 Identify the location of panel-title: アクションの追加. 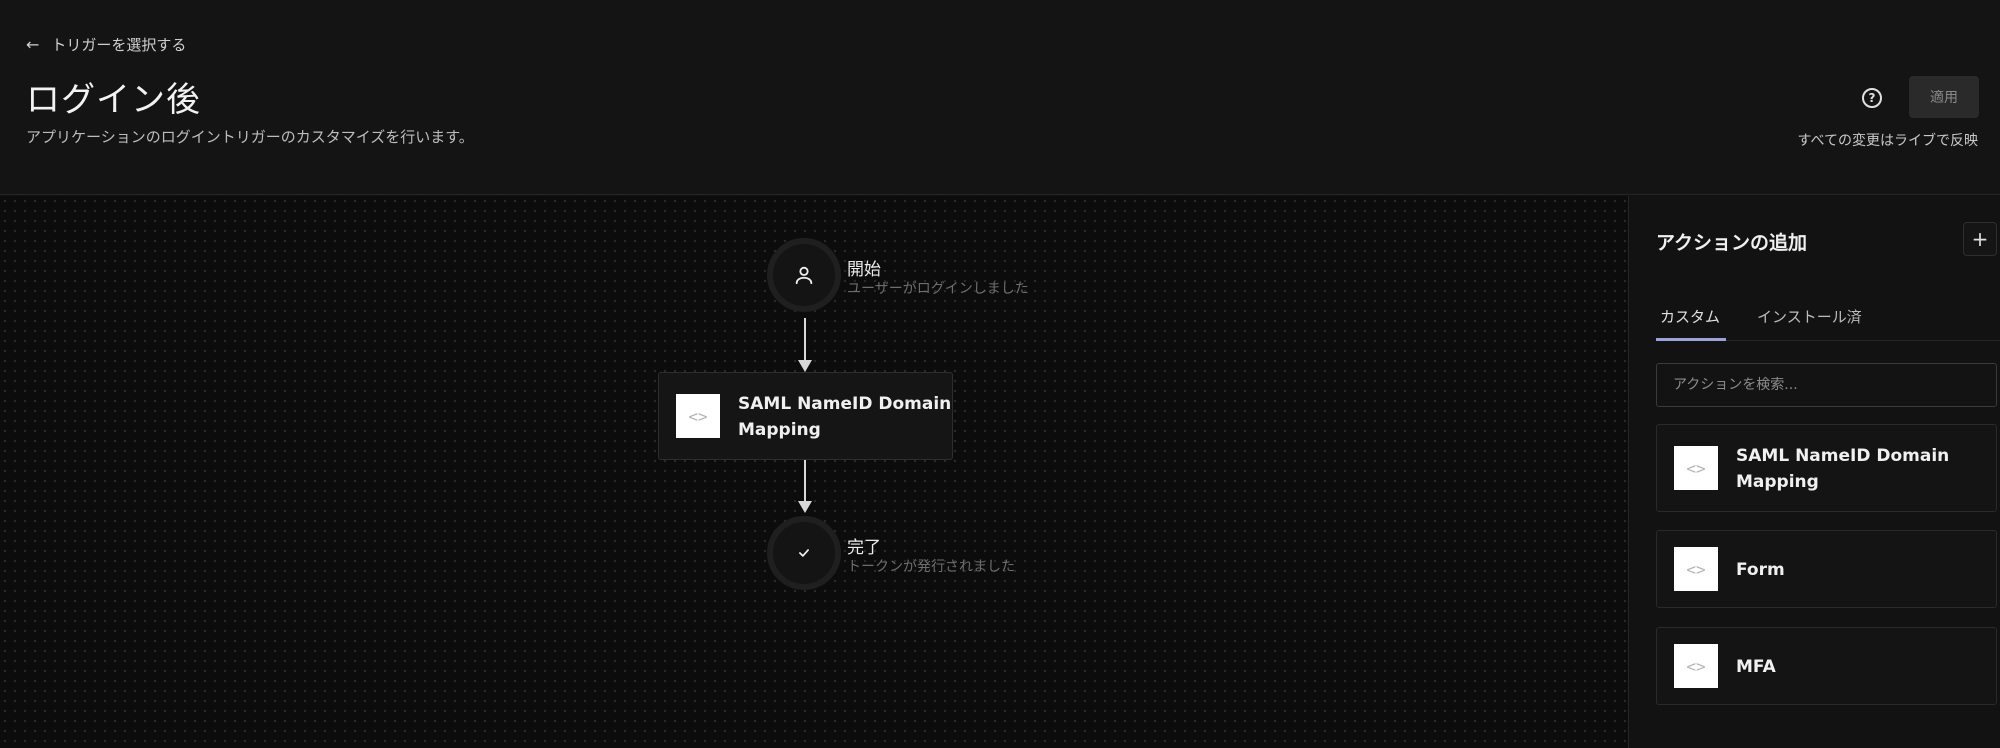
(1732, 243).